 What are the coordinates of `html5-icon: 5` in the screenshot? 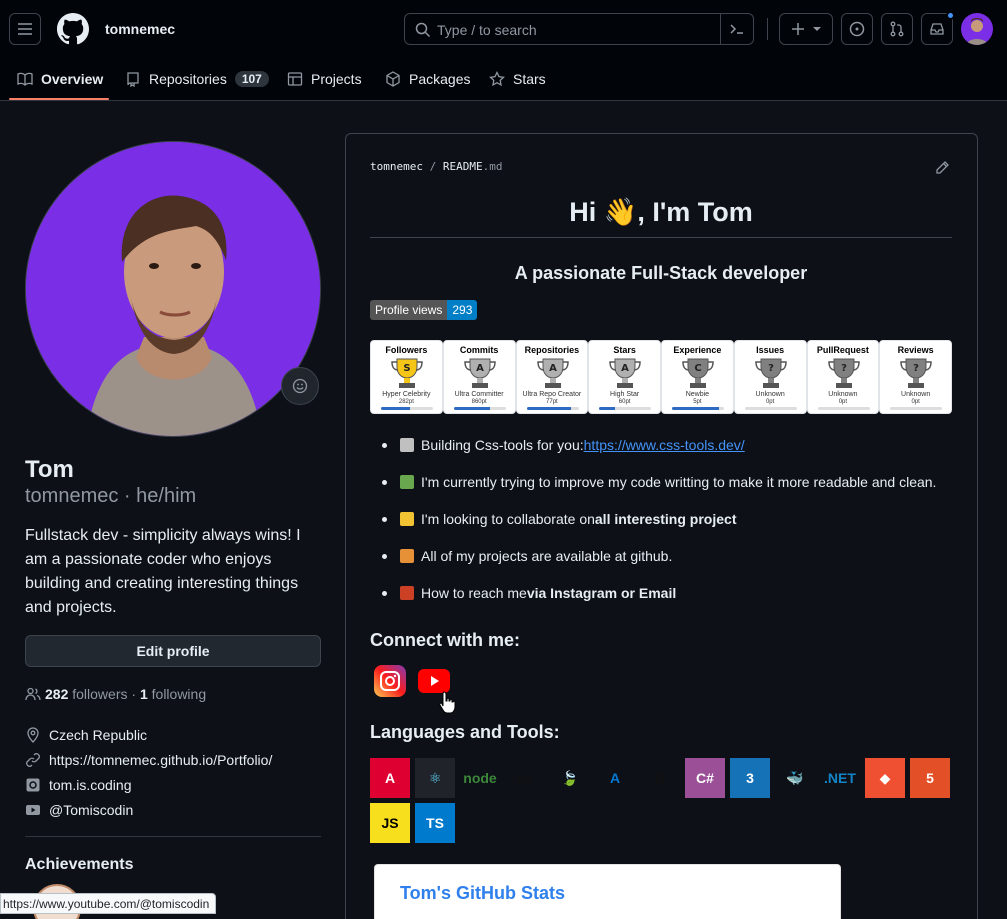 It's located at (930, 778).